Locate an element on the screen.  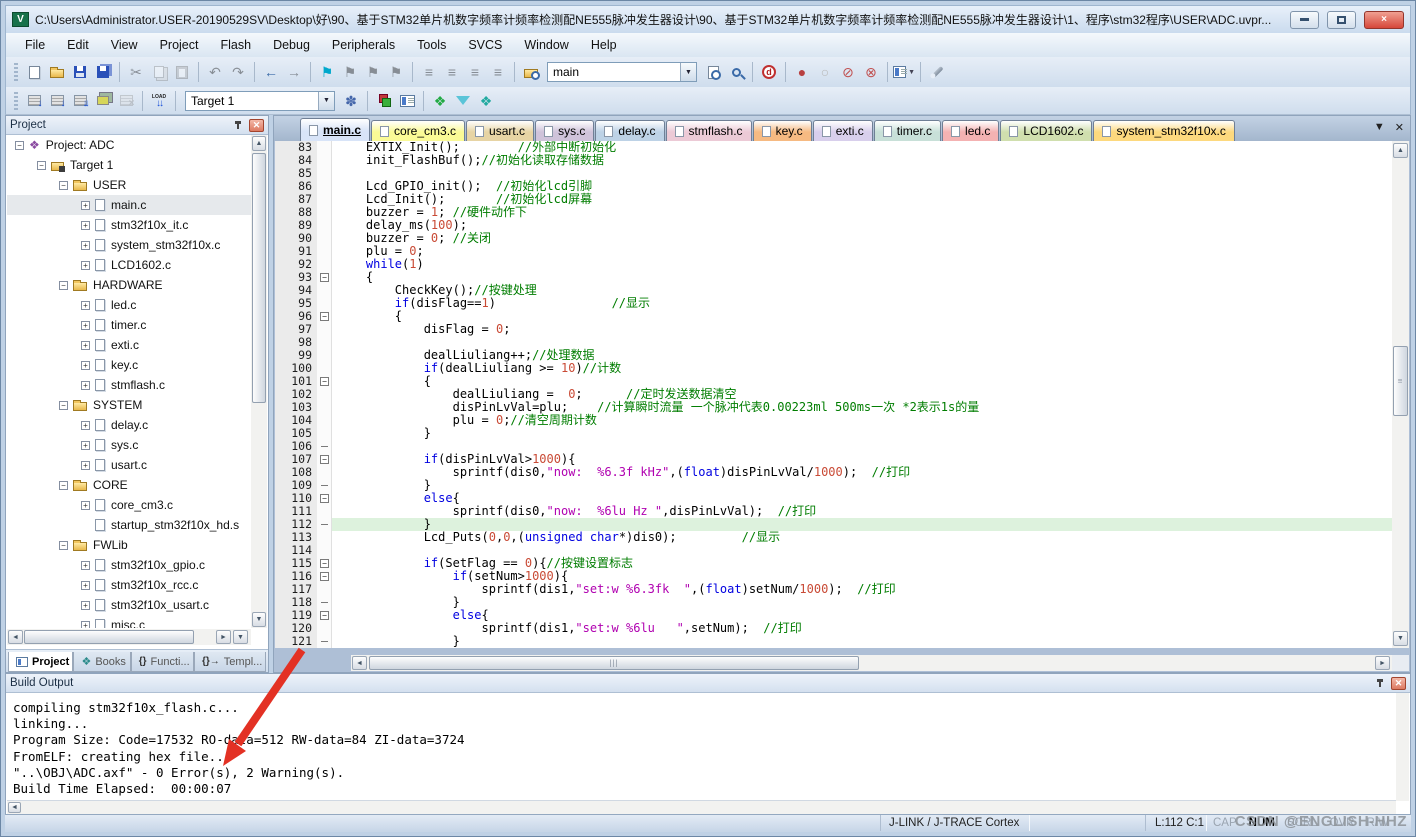
build-button is located at coordinates (57, 101).